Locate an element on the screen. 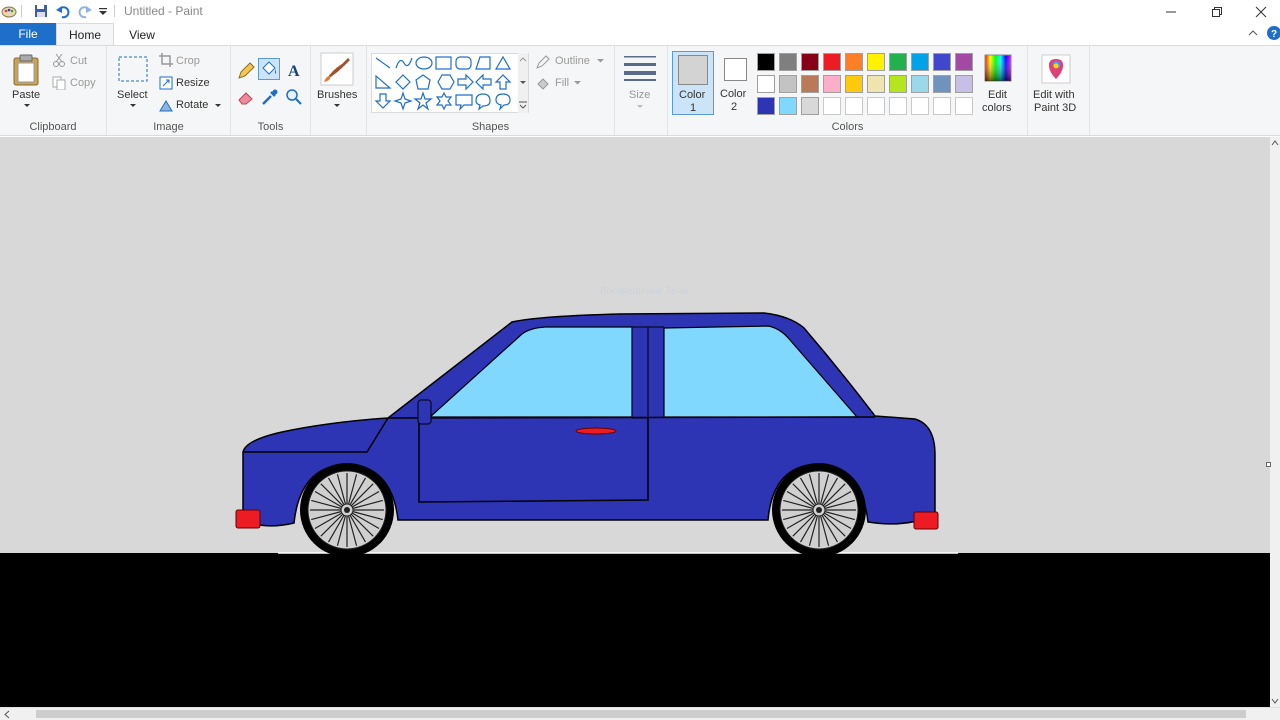  horizontal-scroll-thumb is located at coordinates (641, 714).